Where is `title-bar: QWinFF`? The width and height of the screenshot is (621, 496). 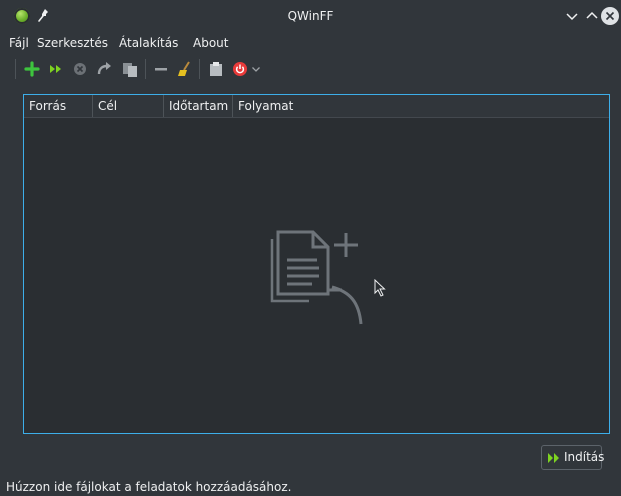 title-bar: QWinFF is located at coordinates (310, 16).